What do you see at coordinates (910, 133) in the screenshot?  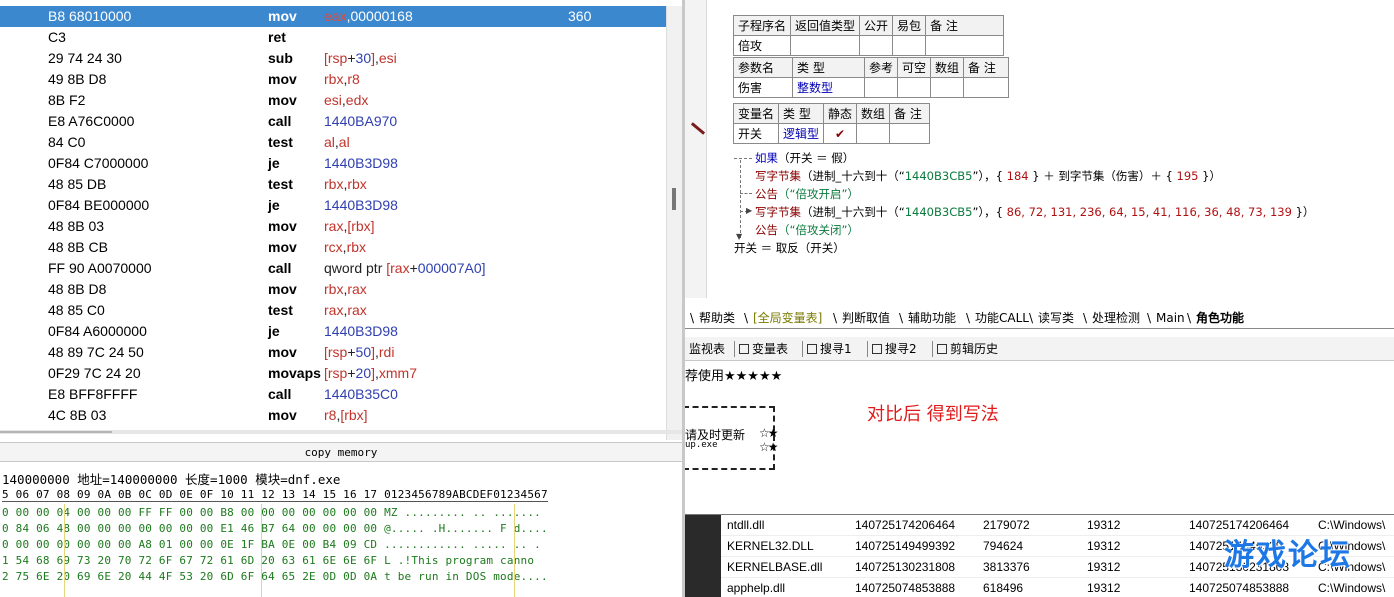 I see `variable-remark-cell` at bounding box center [910, 133].